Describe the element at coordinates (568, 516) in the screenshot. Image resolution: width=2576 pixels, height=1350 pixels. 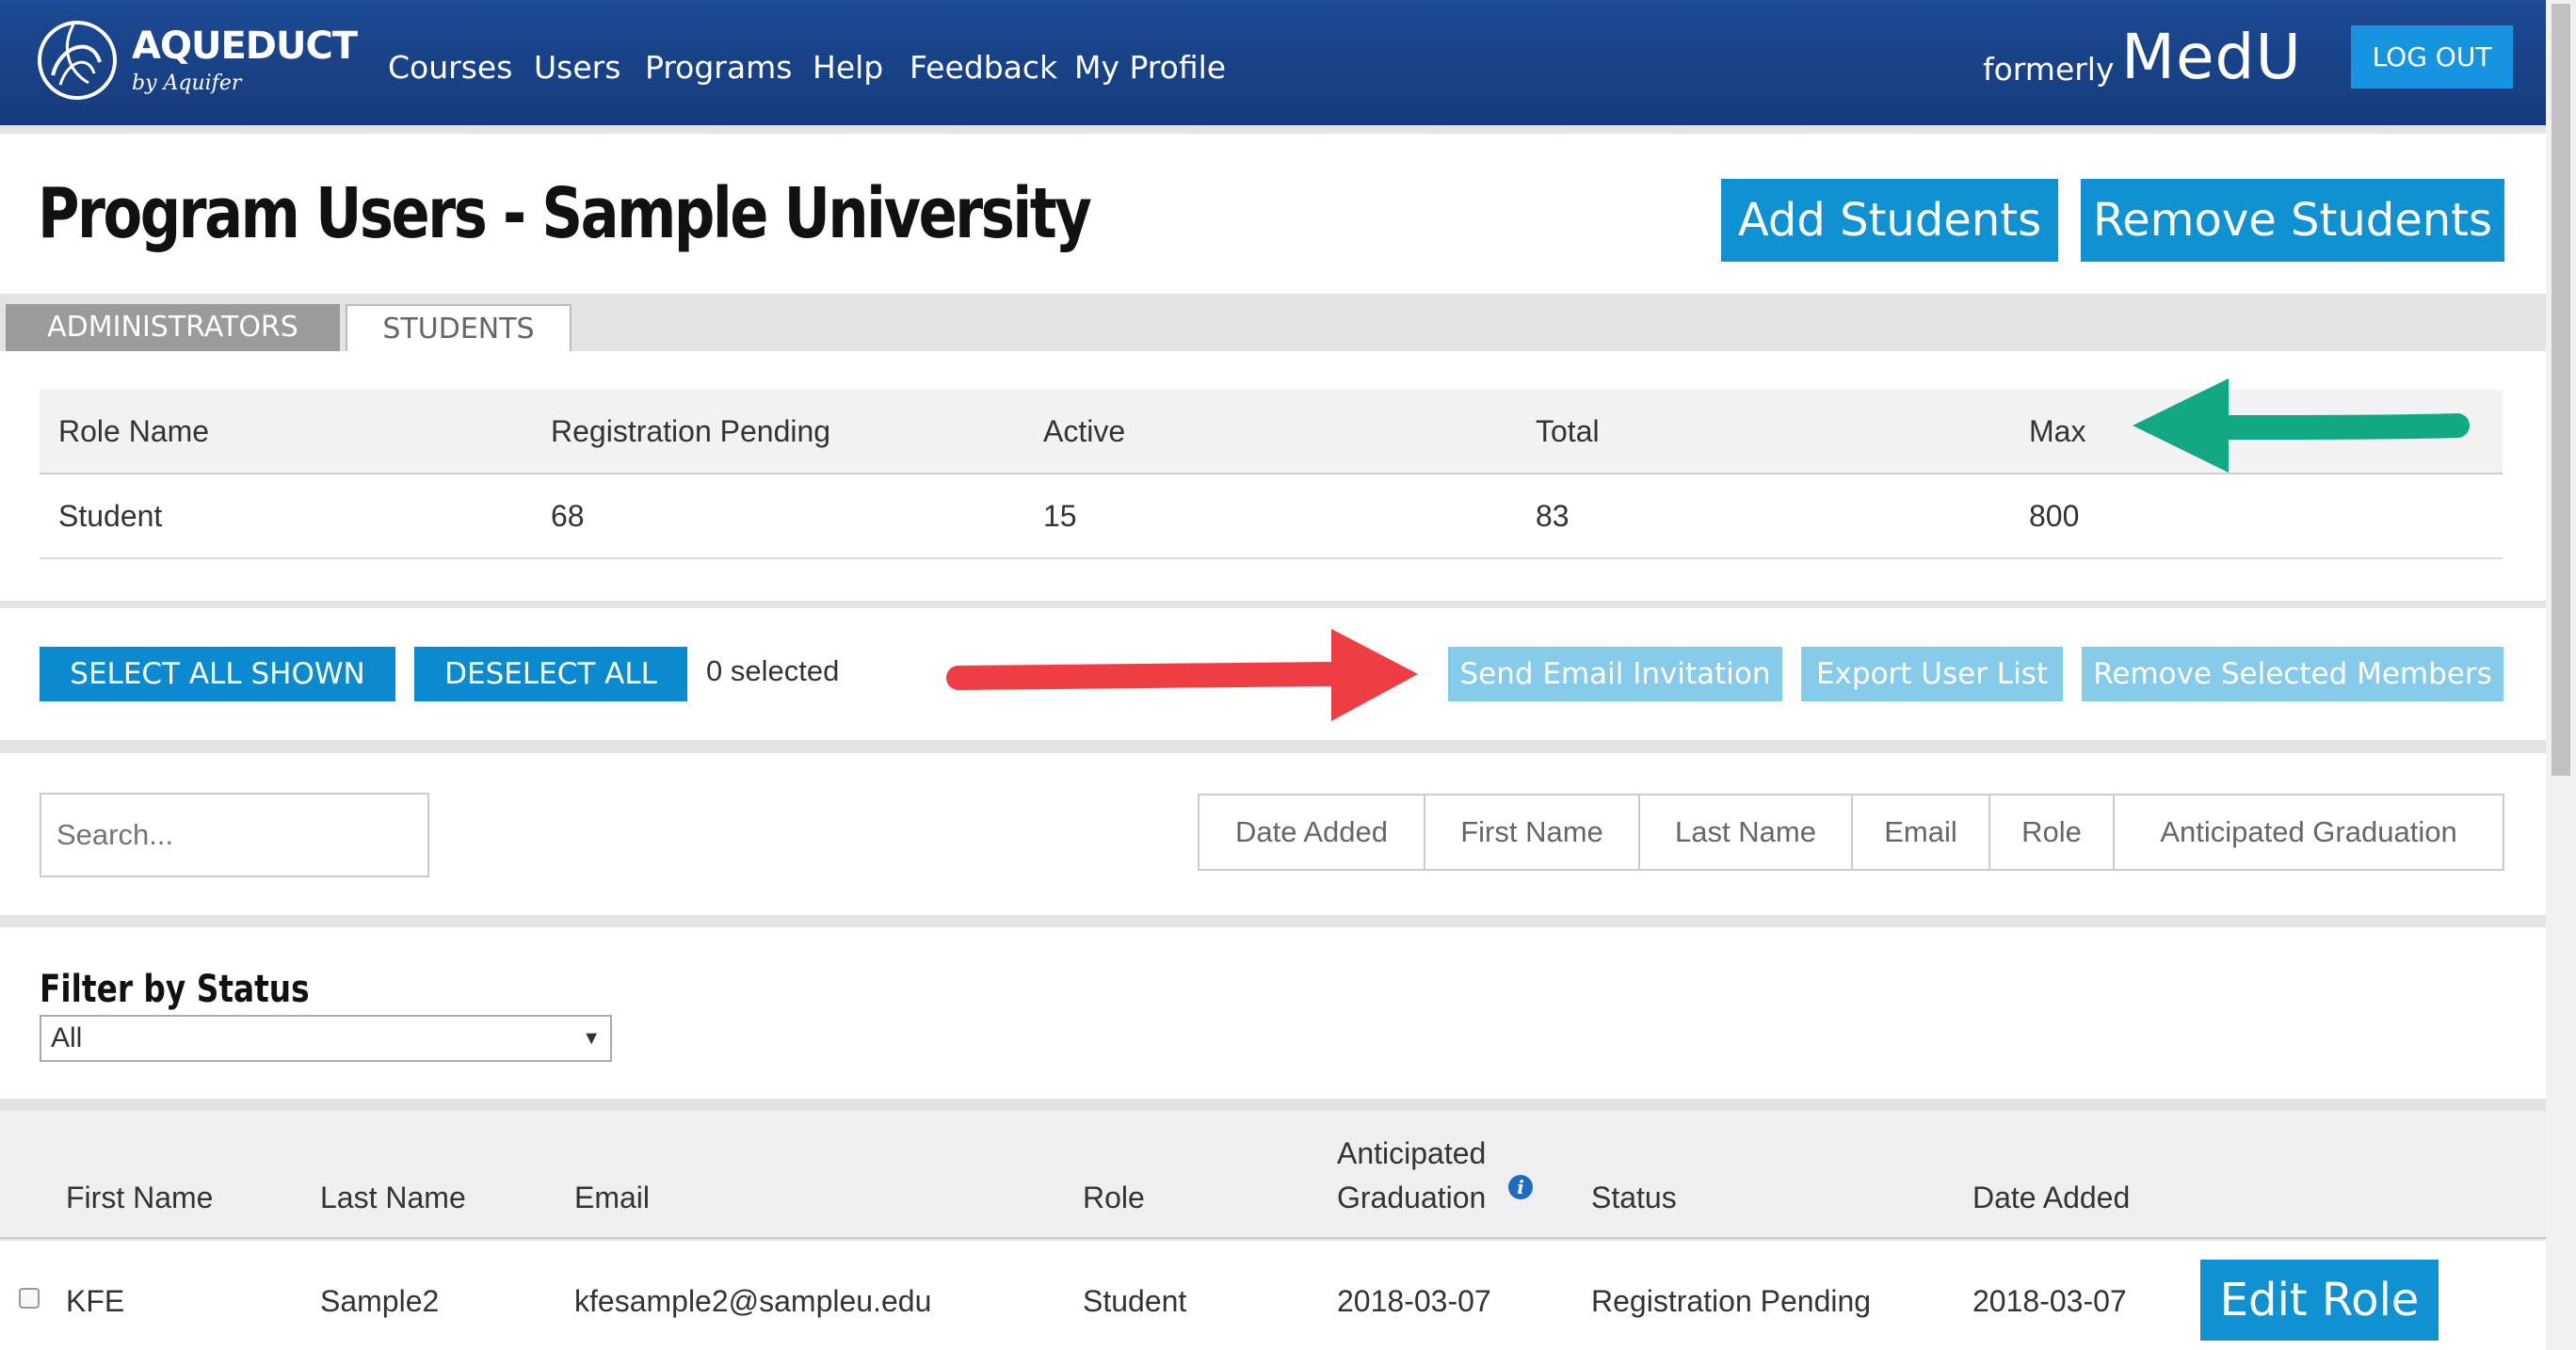
I see `summary-cell-pending: 68` at that location.